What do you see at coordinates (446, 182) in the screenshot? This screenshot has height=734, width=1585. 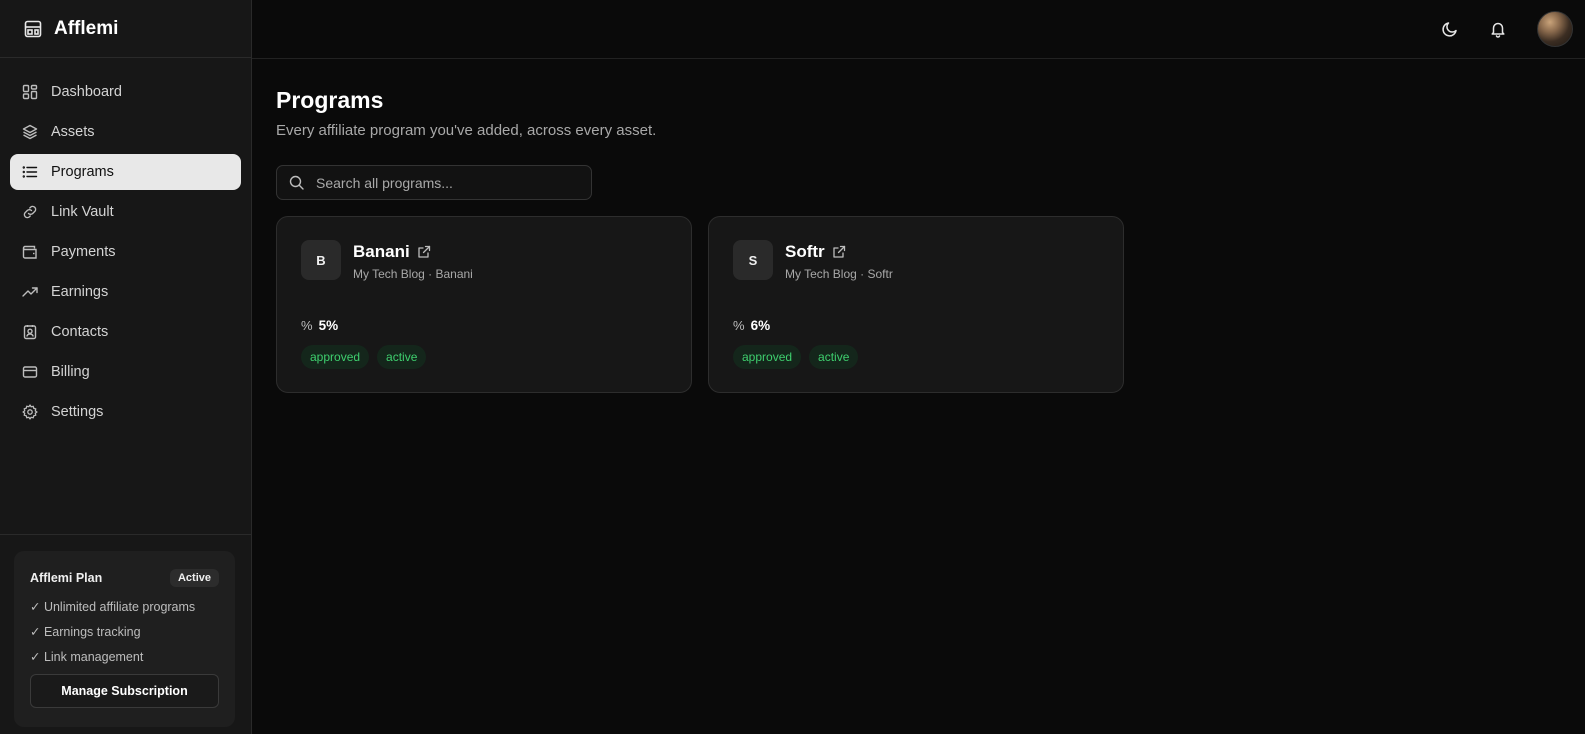 I see `search-input` at bounding box center [446, 182].